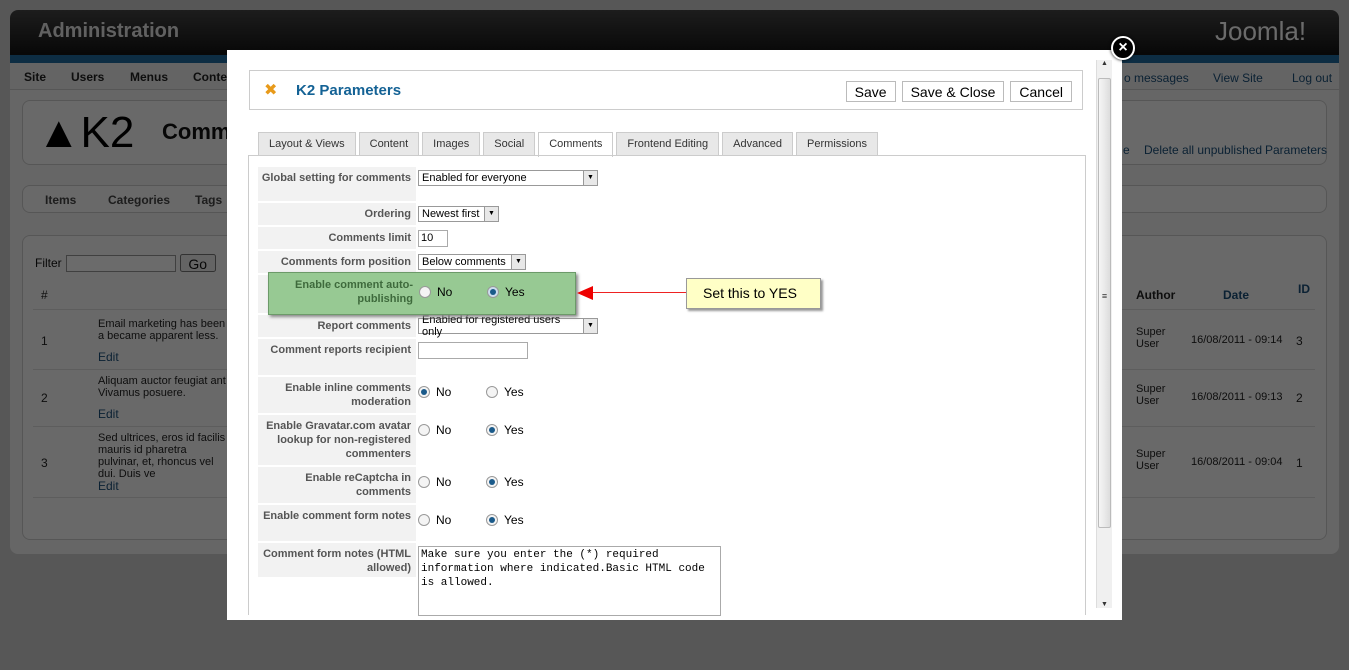  Describe the element at coordinates (585, 293) in the screenshot. I see `arrow-icon` at that location.